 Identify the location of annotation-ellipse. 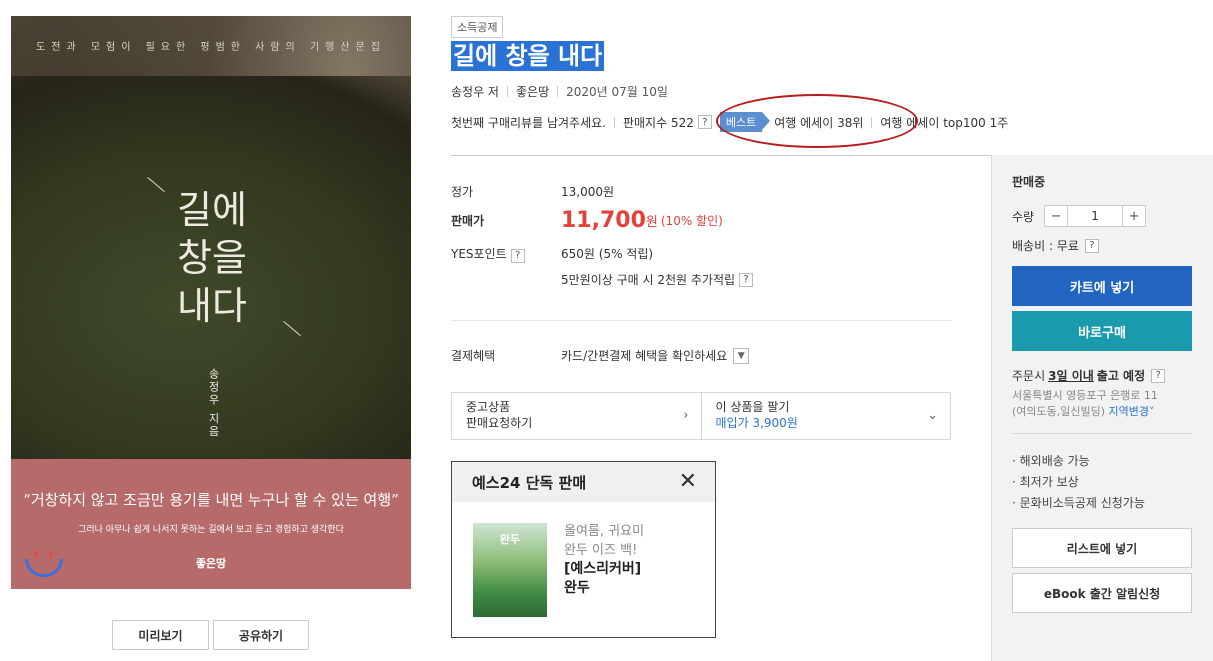
(817, 121).